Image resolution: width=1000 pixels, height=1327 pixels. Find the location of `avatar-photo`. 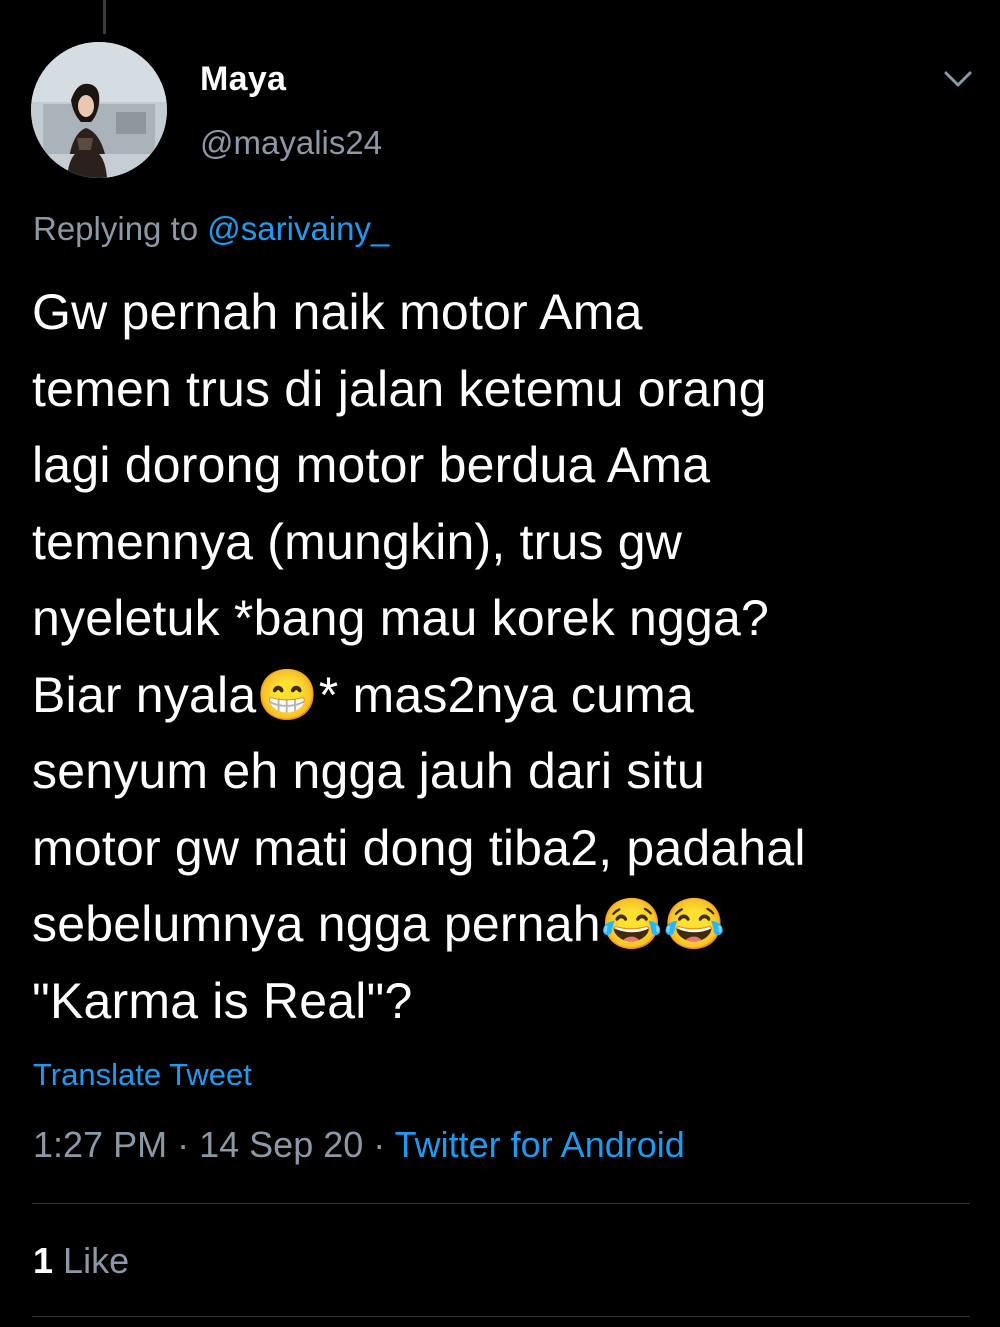

avatar-photo is located at coordinates (99, 110).